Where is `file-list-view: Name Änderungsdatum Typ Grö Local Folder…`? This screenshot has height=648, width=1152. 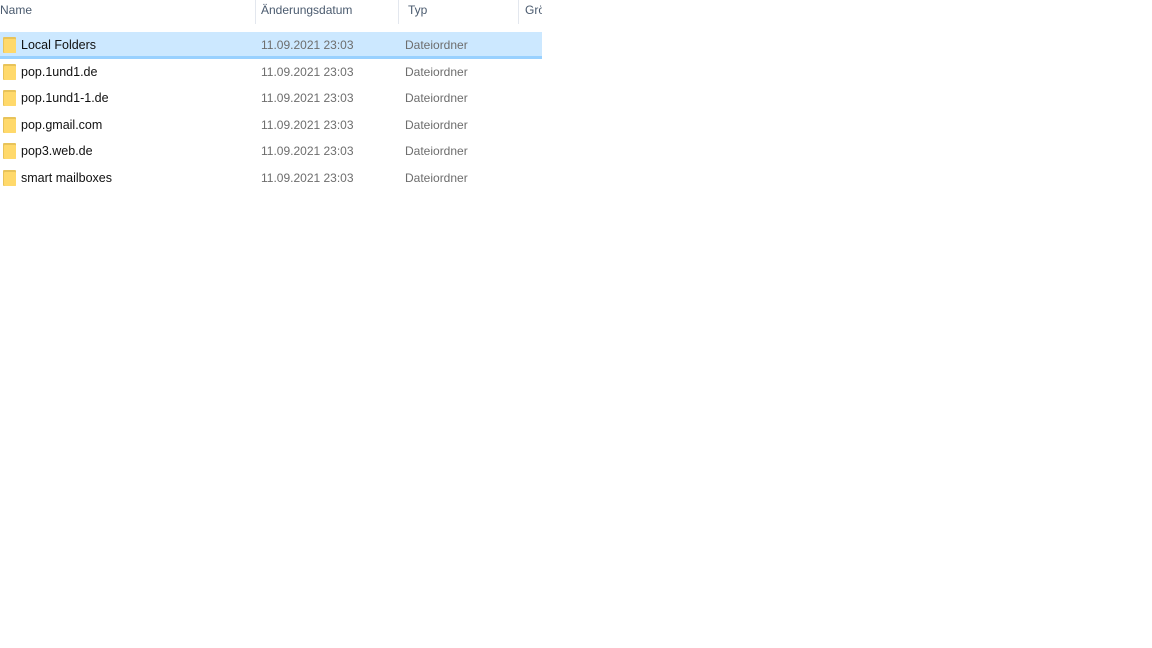
file-list-view: Name Änderungsdatum Typ Grö Local Folder… is located at coordinates (271, 100).